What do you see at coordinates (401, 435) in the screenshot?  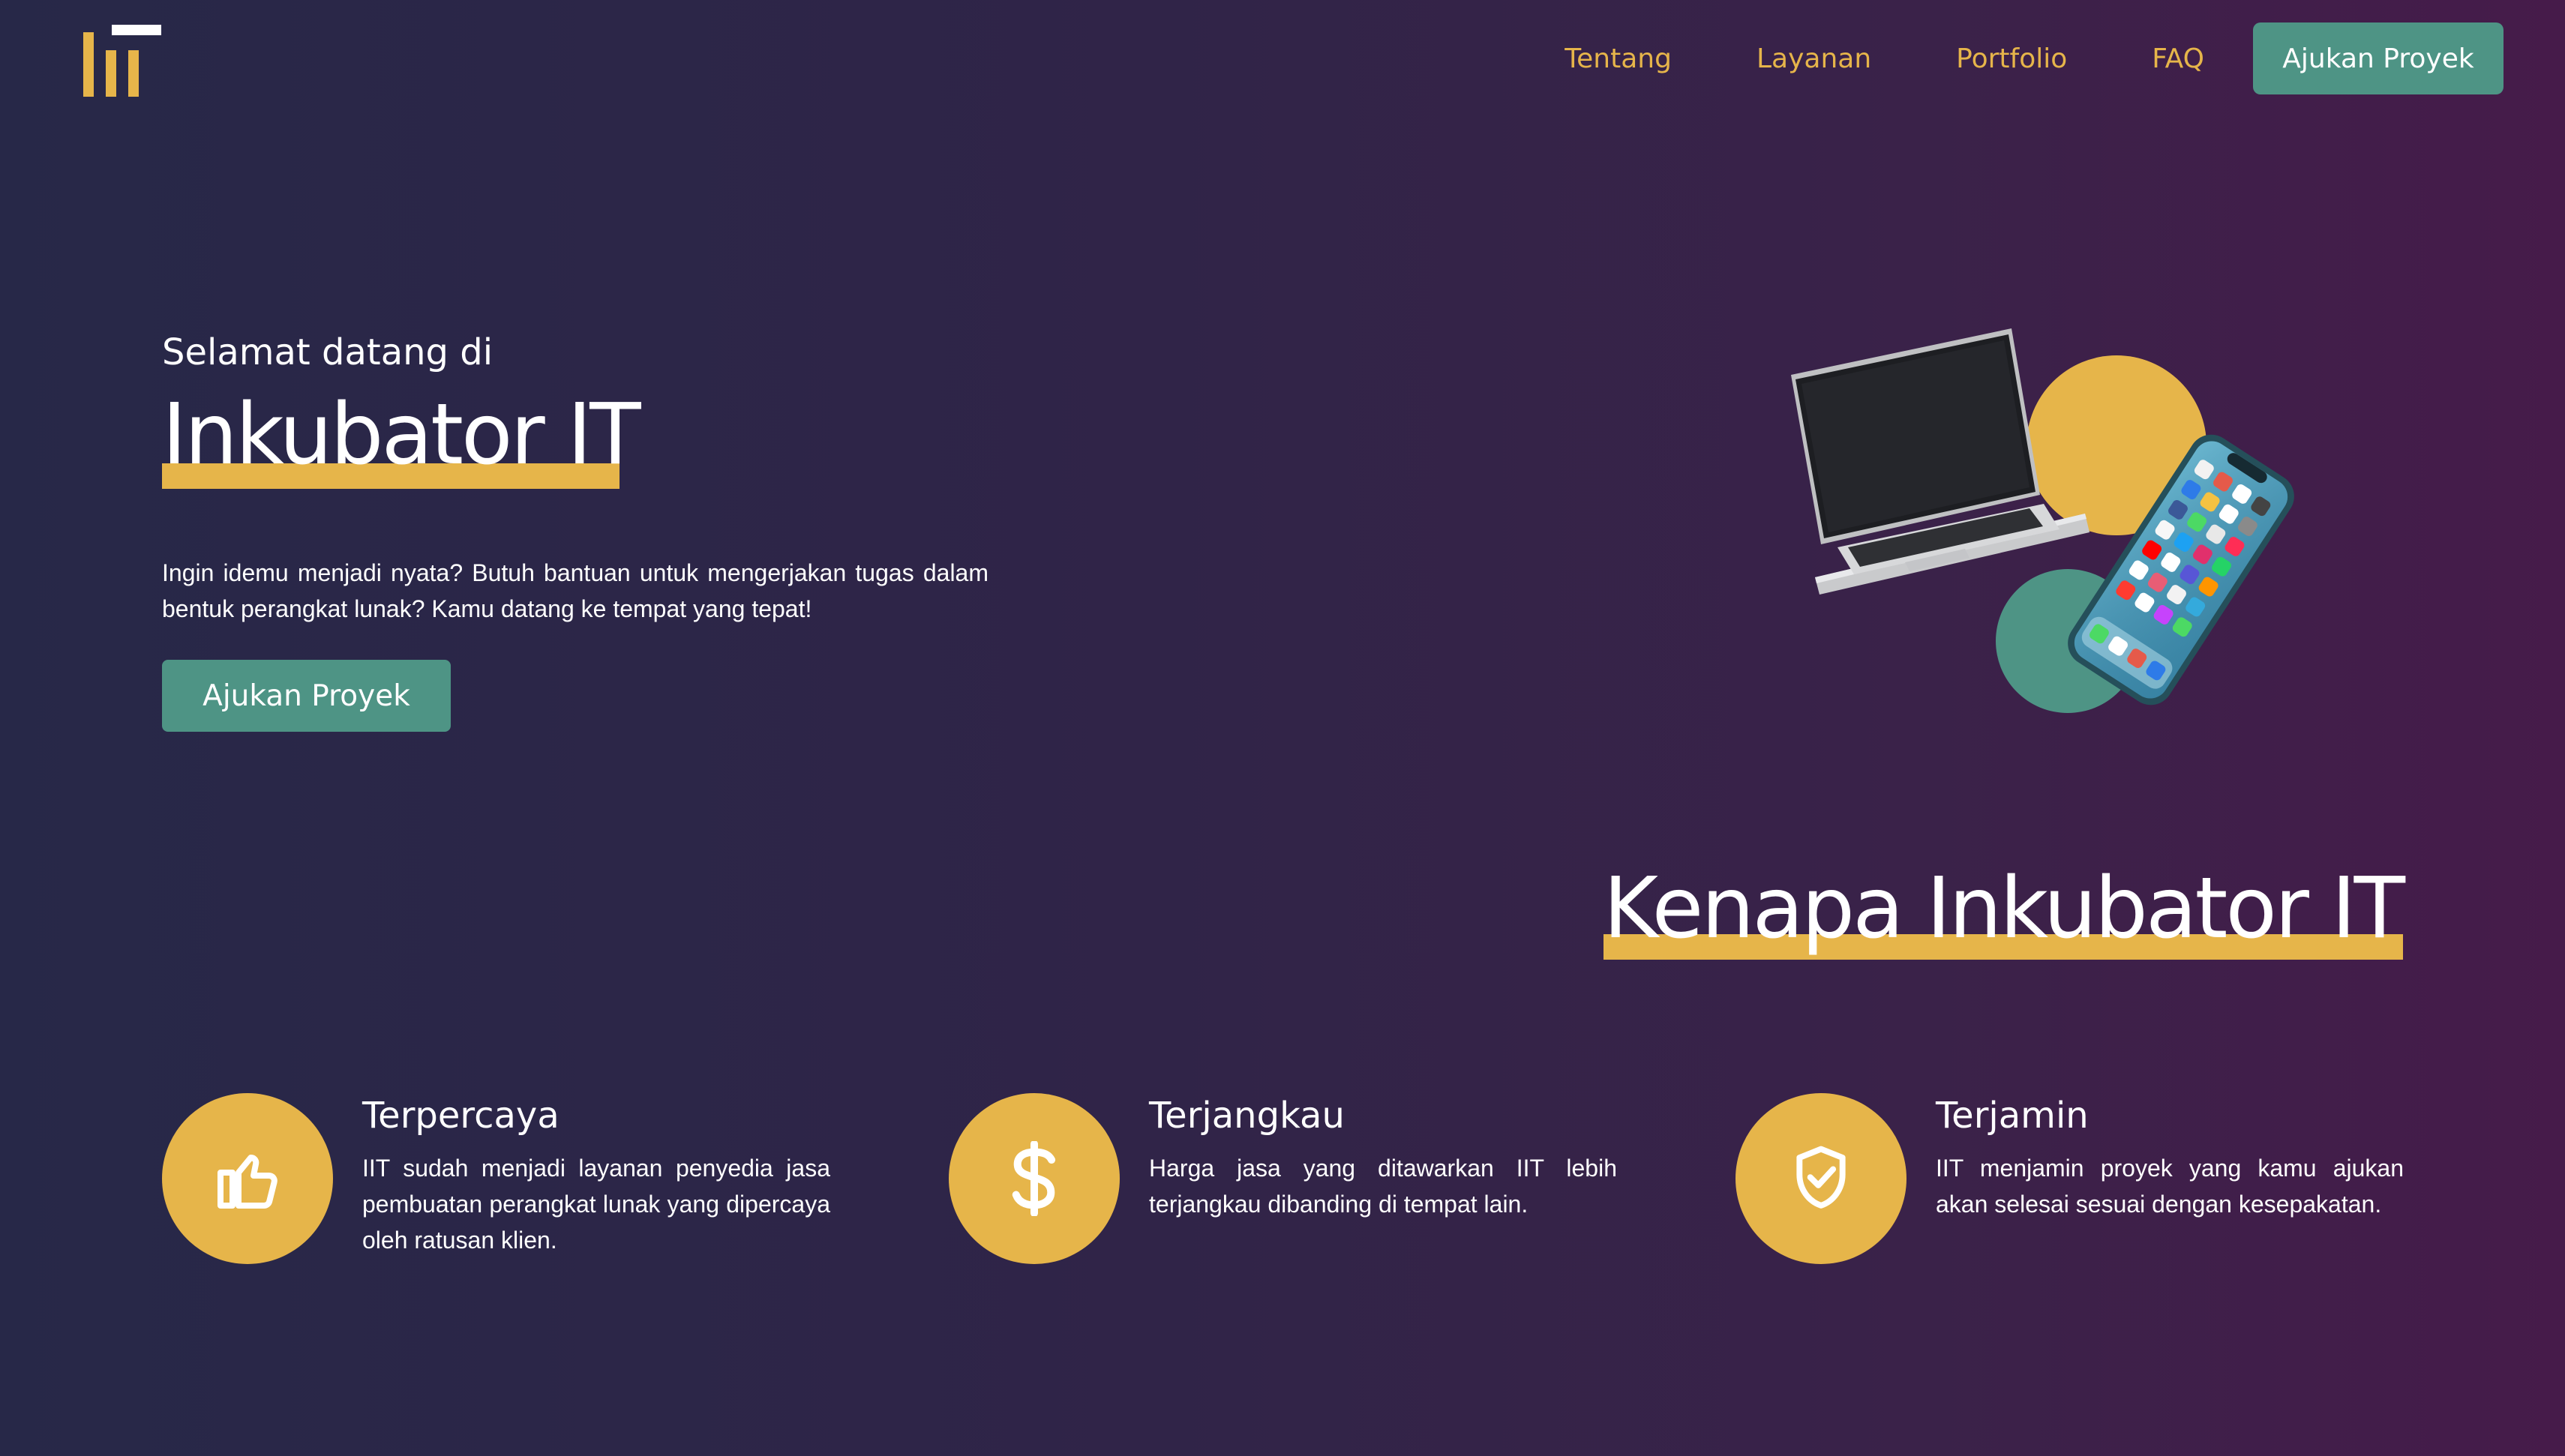 I see `hero-title: Inkubator IT` at bounding box center [401, 435].